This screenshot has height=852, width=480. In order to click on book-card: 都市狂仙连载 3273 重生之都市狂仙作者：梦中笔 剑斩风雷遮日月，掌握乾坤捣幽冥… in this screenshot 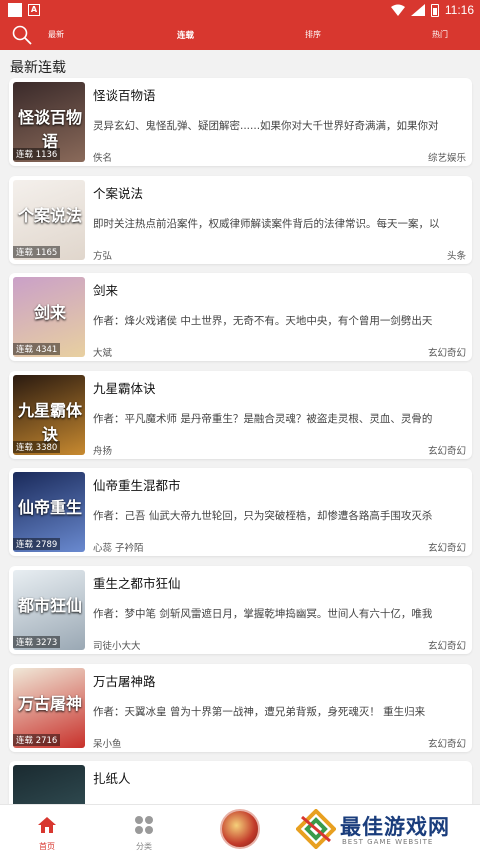, I will do `click(240, 610)`.